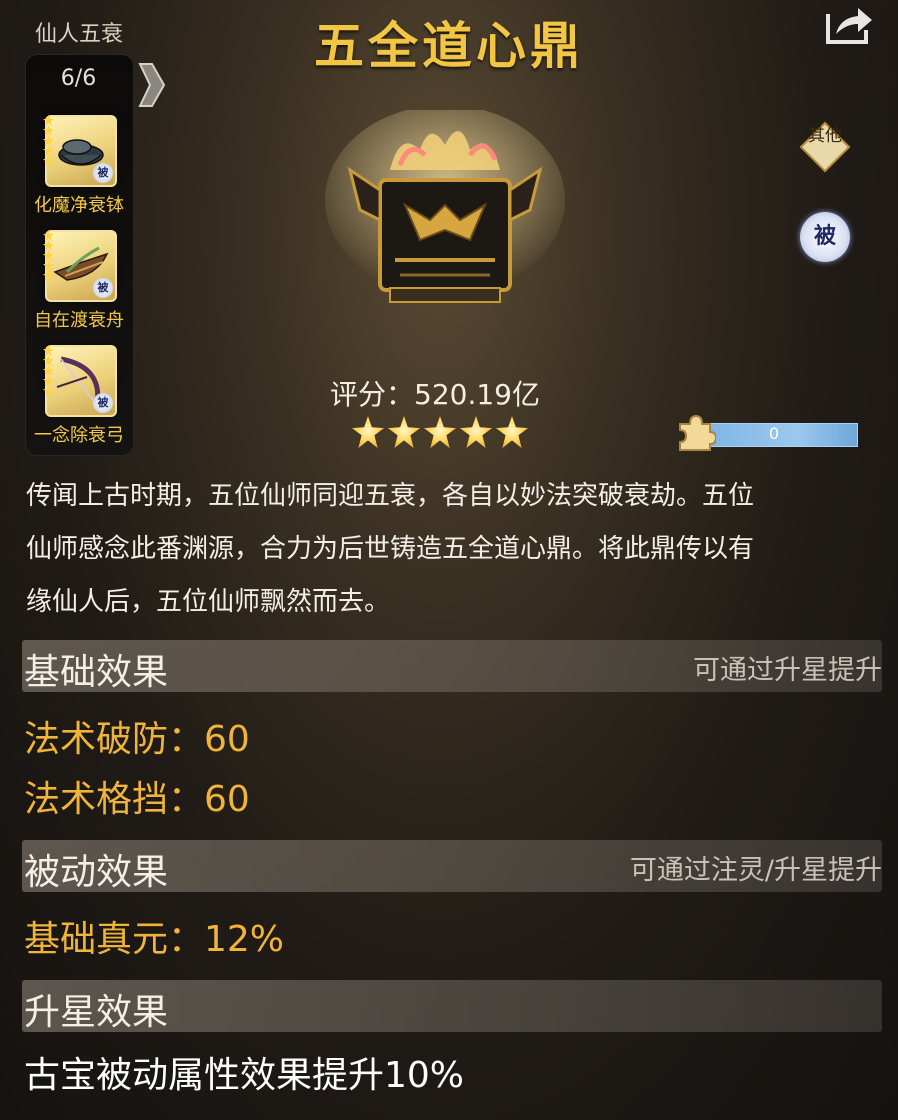  I want to click on tag-other-button: 其他, so click(825, 147).